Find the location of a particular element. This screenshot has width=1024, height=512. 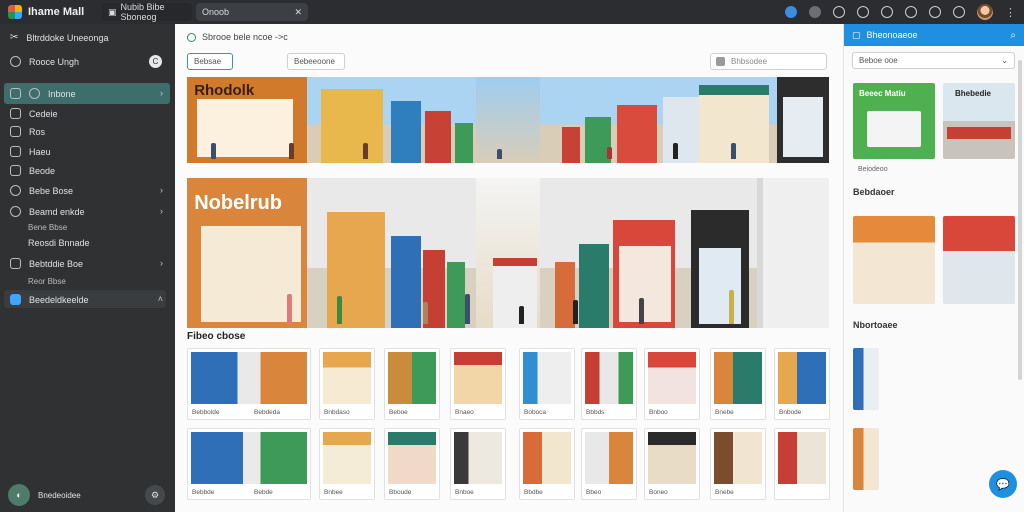

sidebar-section: Rooce Ungh is located at coordinates (44, 61).